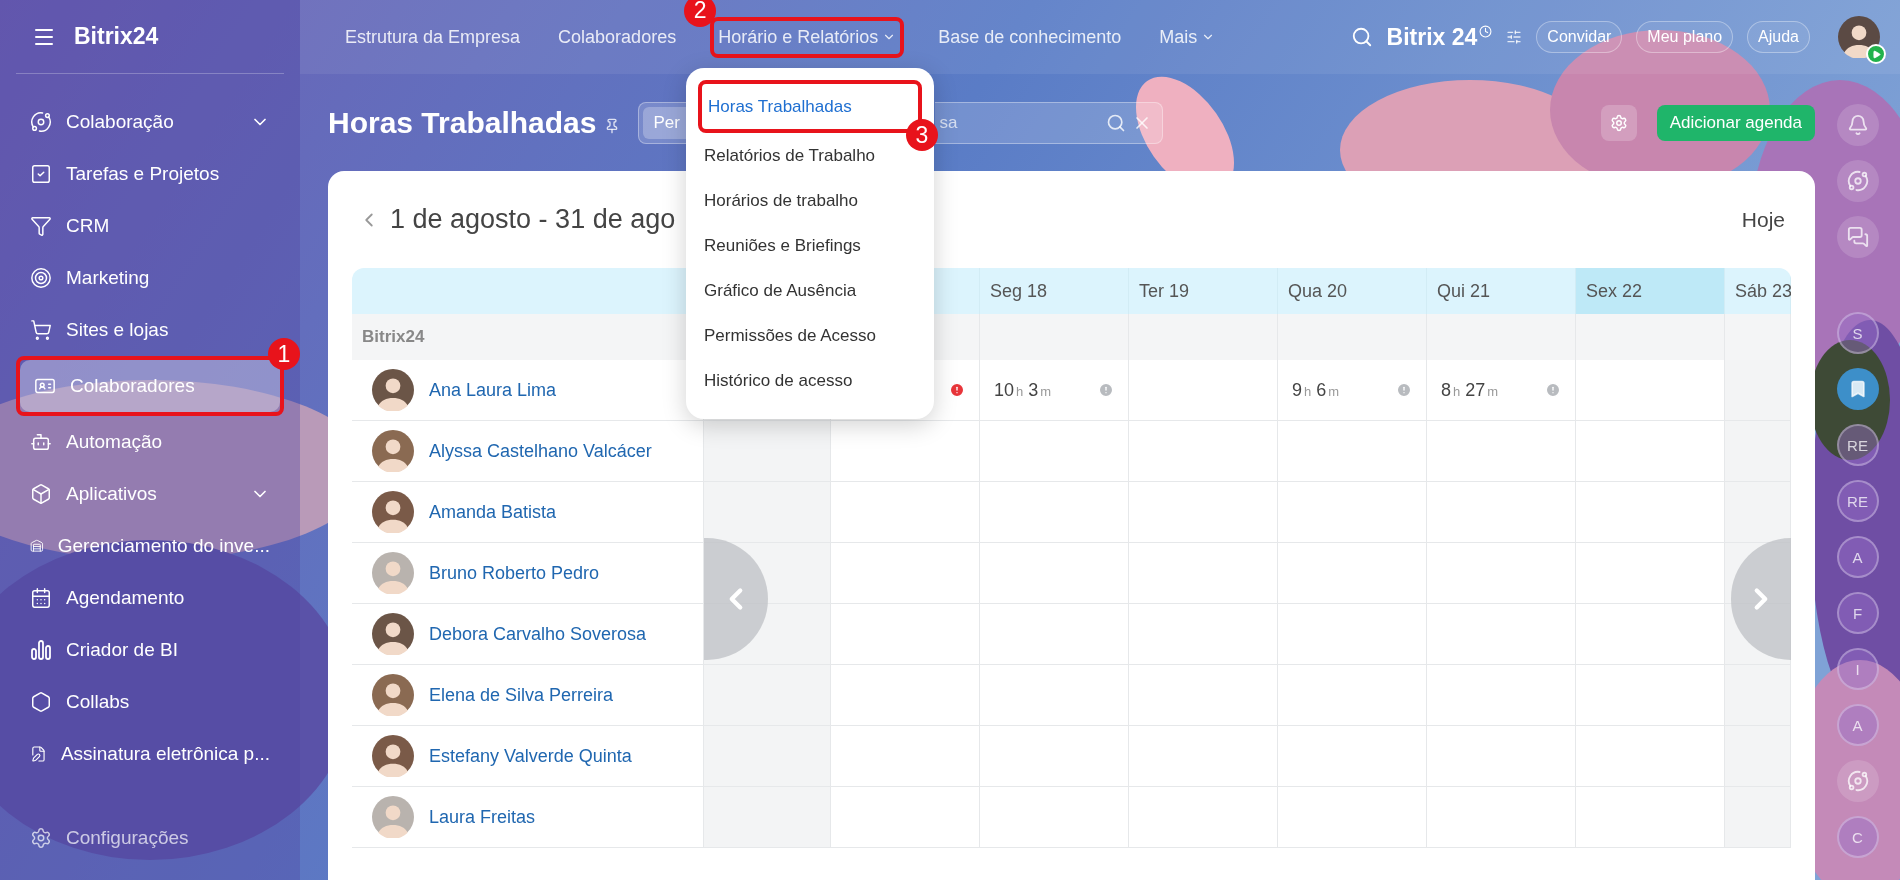  Describe the element at coordinates (41, 278) in the screenshot. I see `target-icon` at that location.